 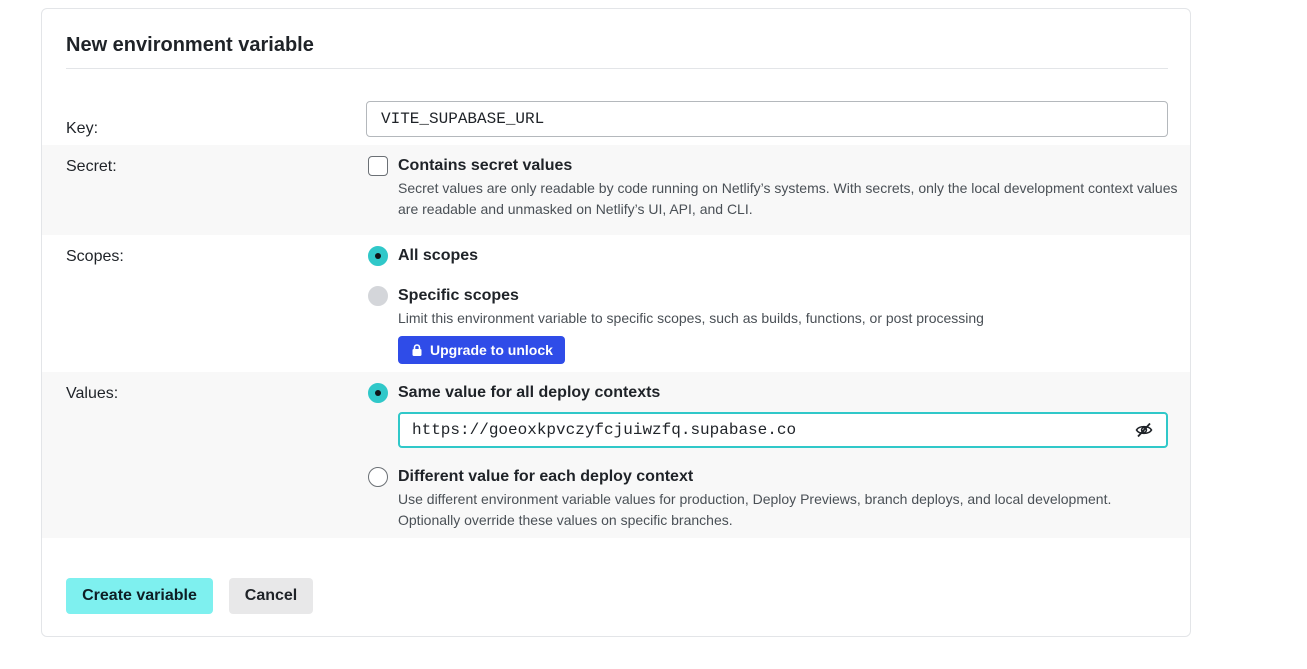 I want to click on upgrade-button-label: Upgrade to unlock, so click(x=491, y=350).